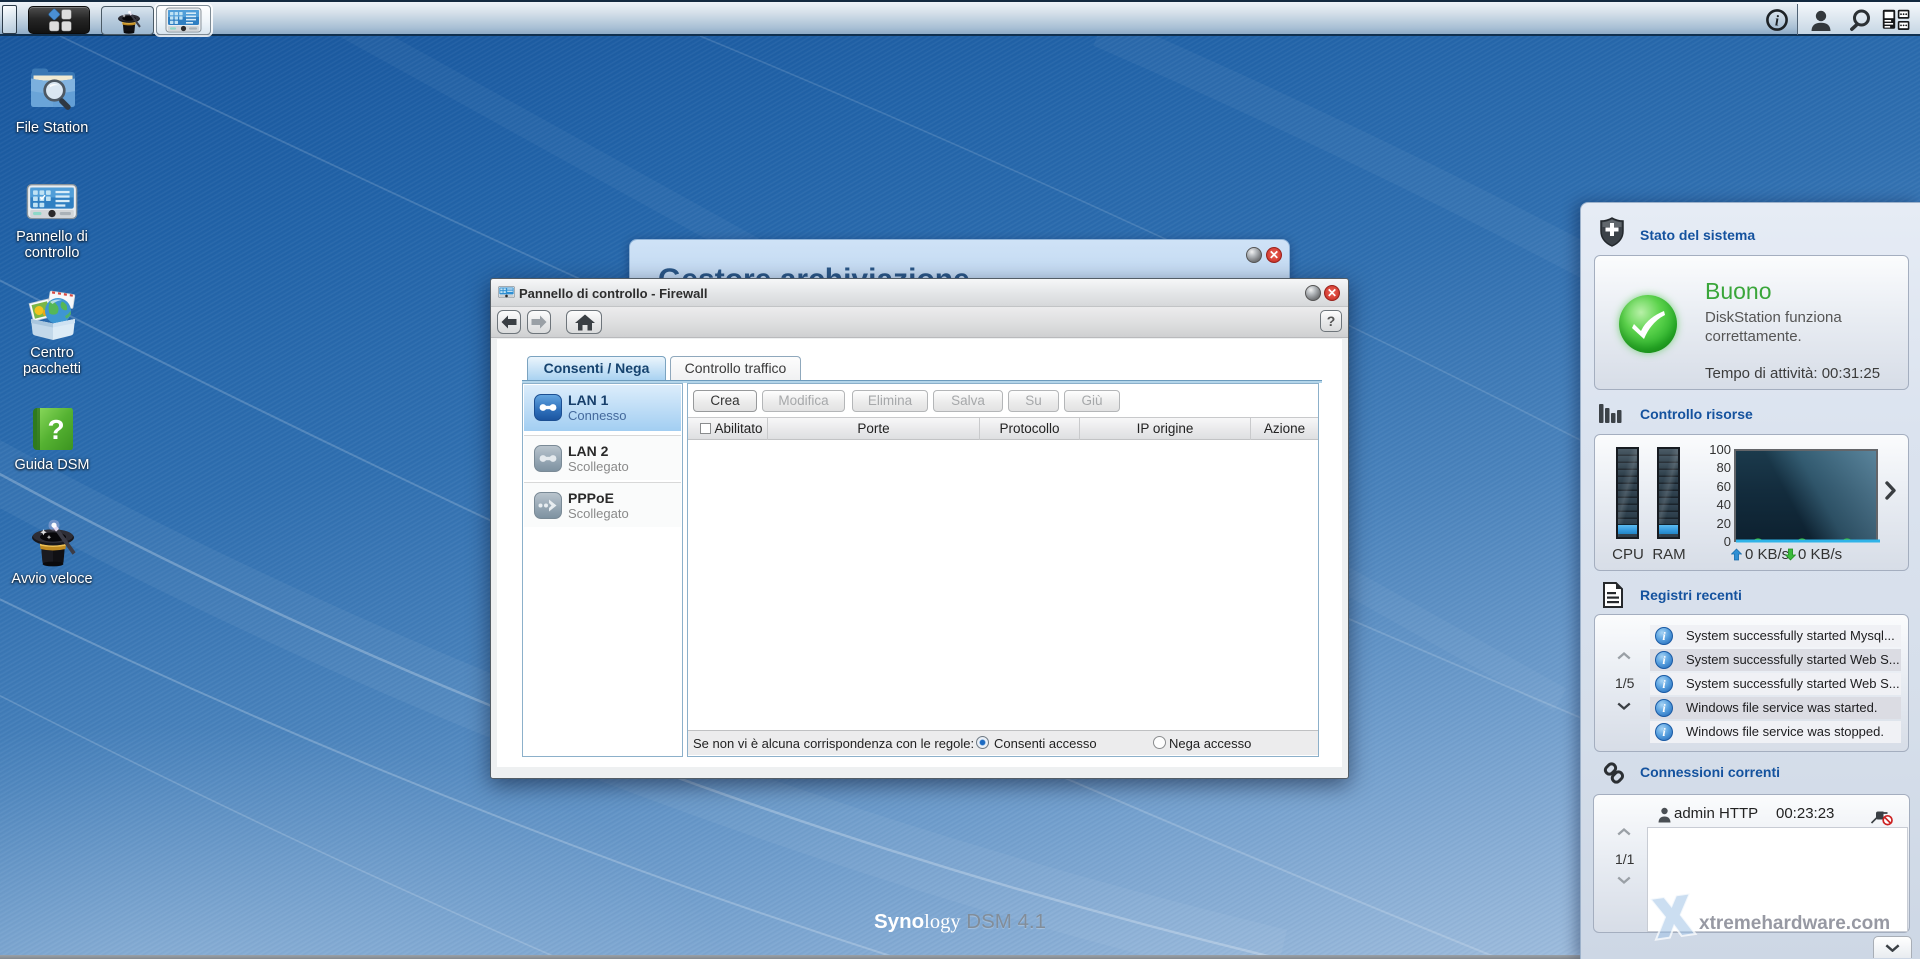  What do you see at coordinates (1777, 22) in the screenshot?
I see `svg-text: i` at bounding box center [1777, 22].